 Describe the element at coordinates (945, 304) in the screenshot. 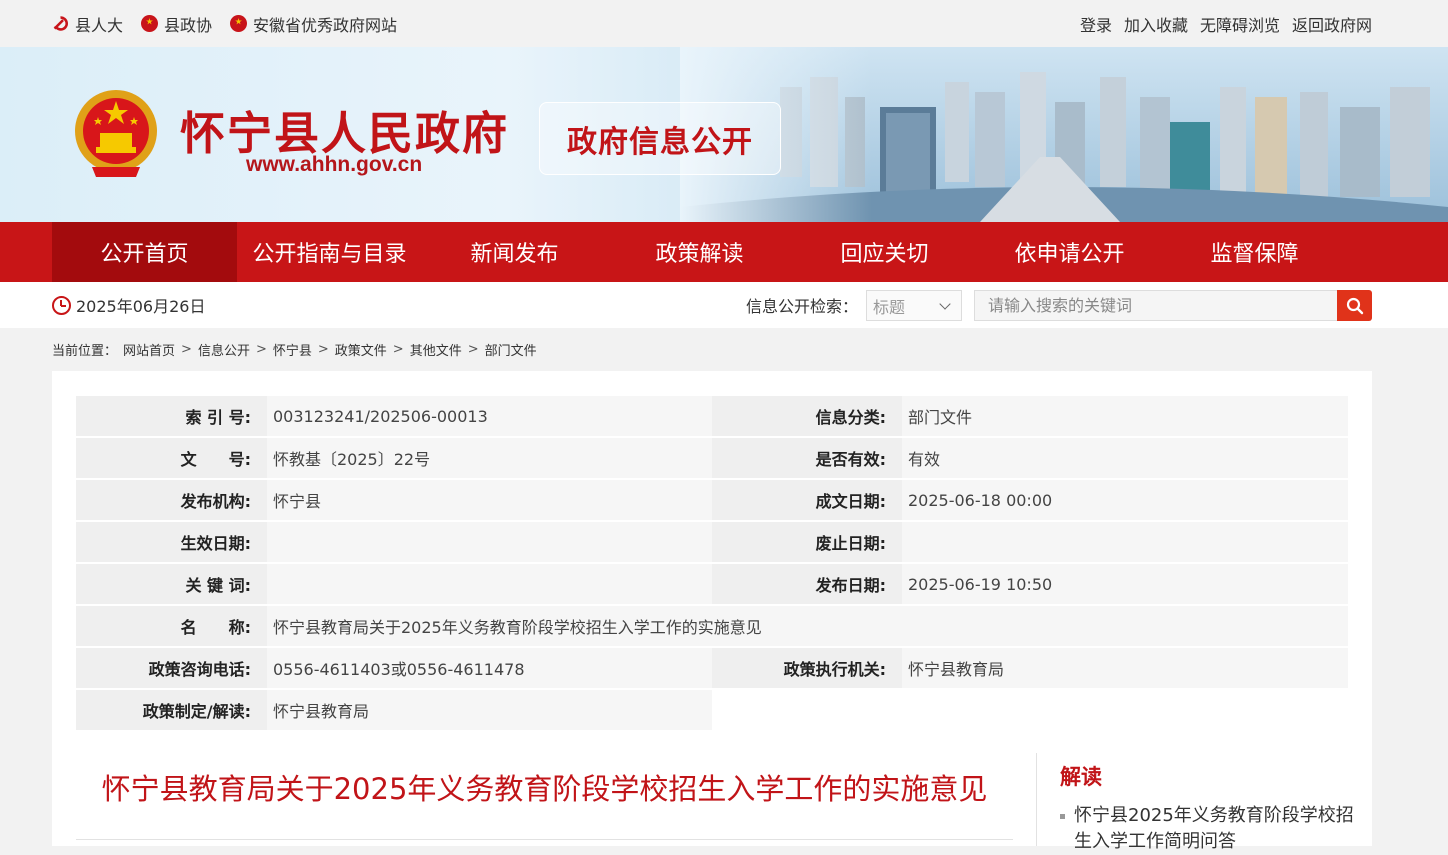

I see `chevron-down-icon` at that location.